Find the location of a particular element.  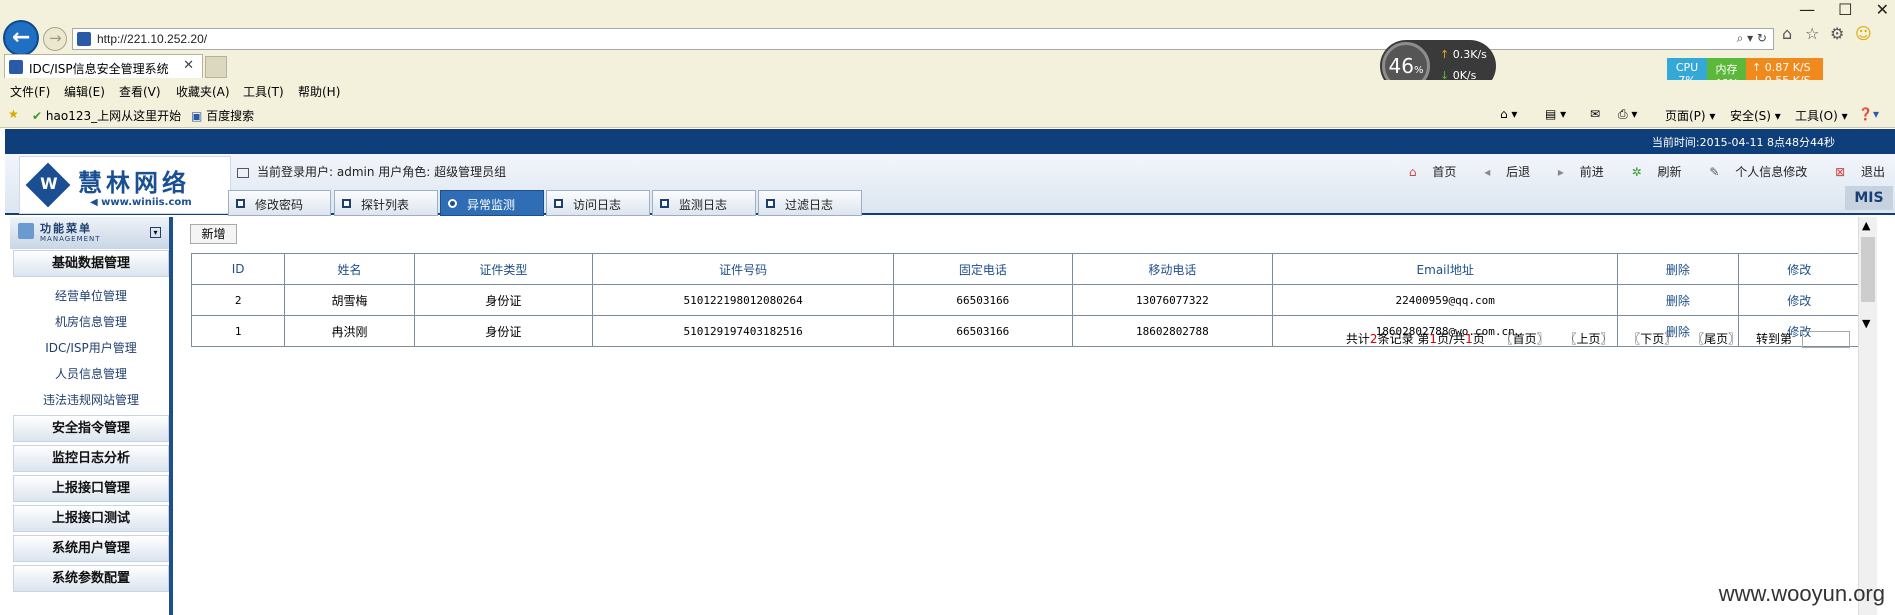

sidebar-section-security: 安全指令管理 is located at coordinates (91, 428).